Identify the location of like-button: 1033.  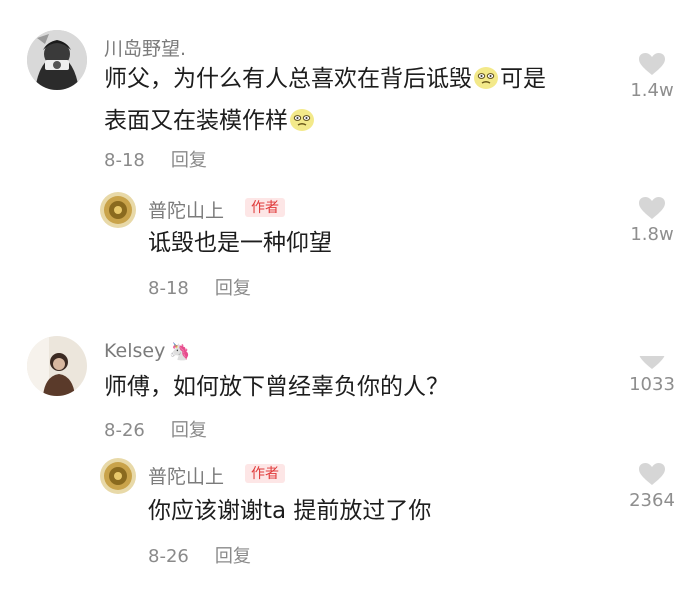
(652, 375).